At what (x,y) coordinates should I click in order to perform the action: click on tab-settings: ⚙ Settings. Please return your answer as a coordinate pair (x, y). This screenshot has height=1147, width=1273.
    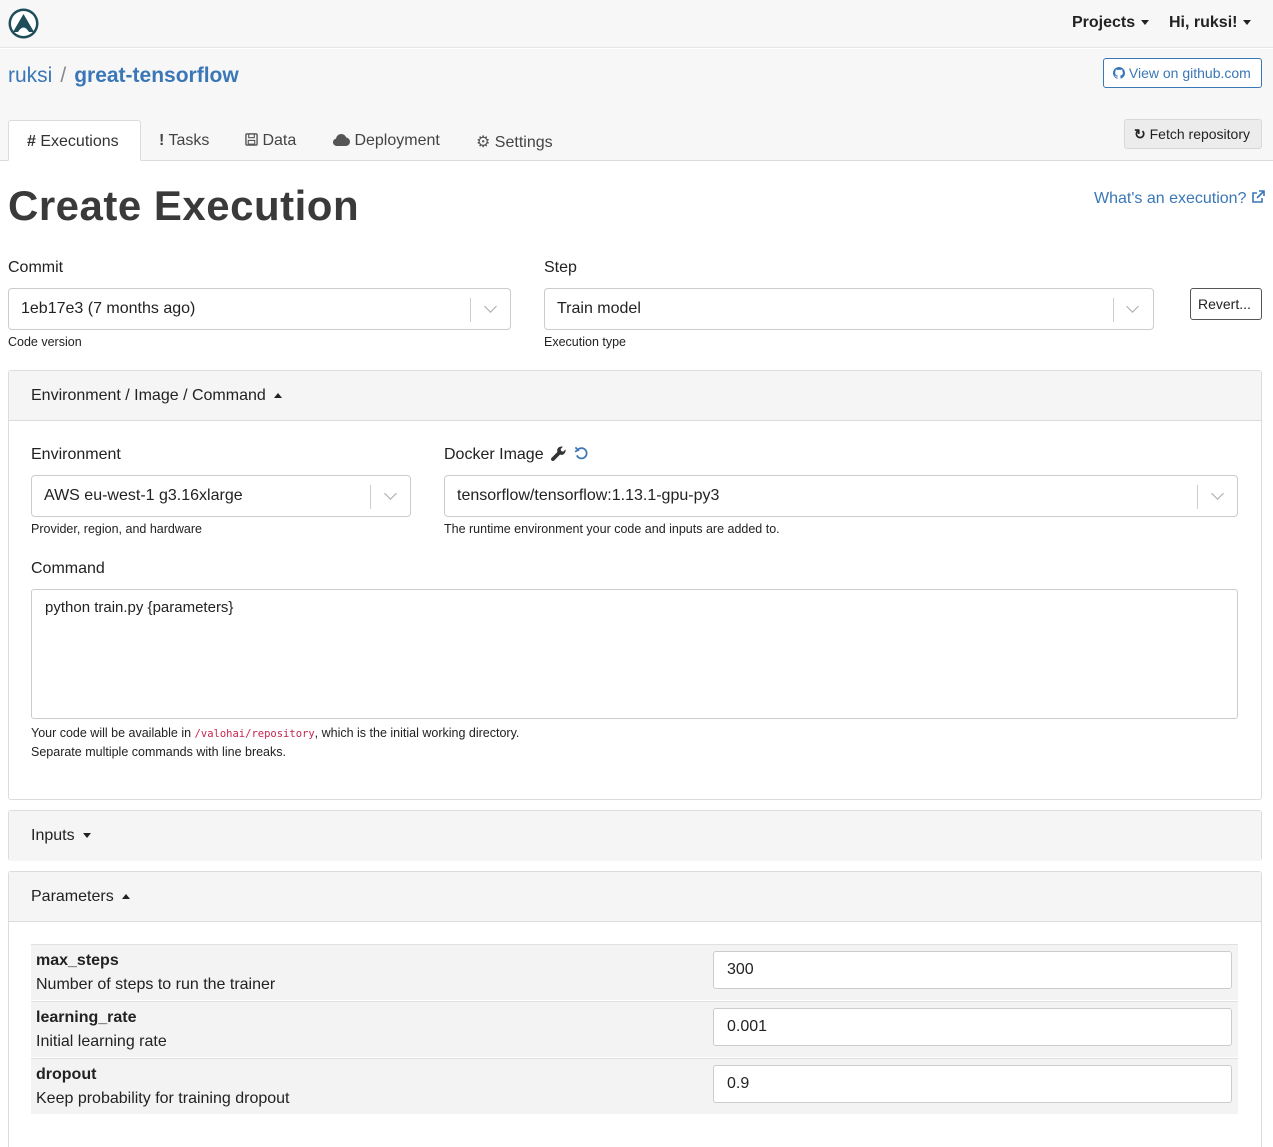
    Looking at the image, I should click on (514, 140).